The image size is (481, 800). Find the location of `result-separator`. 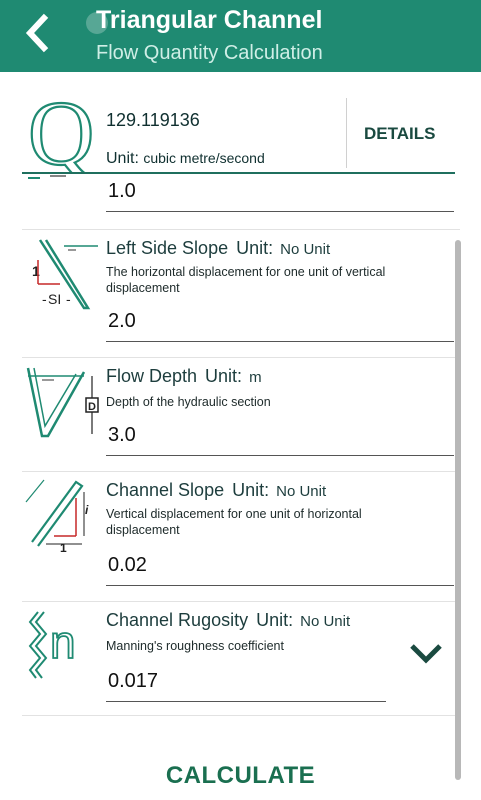

result-separator is located at coordinates (346, 133).